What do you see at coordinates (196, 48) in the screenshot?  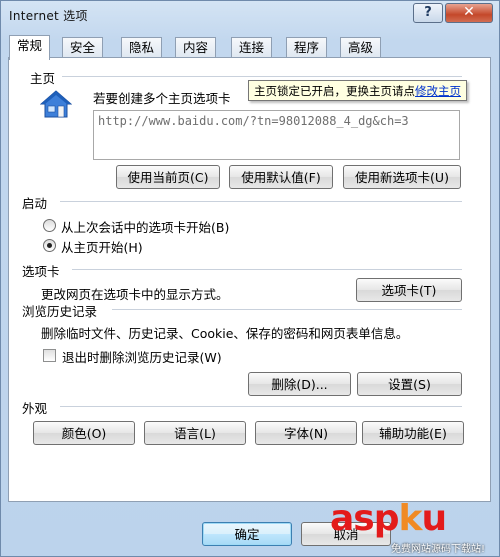 I see `tab-content: 内容` at bounding box center [196, 48].